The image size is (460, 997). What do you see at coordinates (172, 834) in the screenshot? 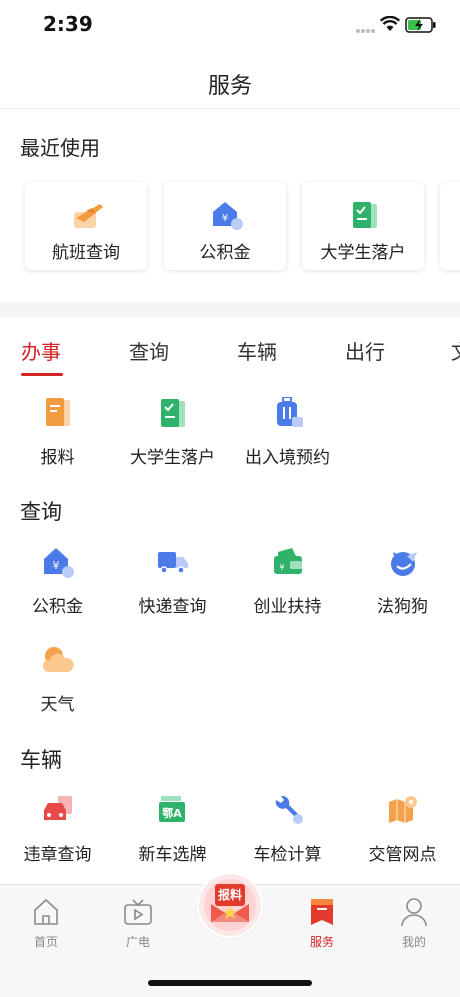
I see `vehicle-item-plate: 鄂A 新车选牌` at bounding box center [172, 834].